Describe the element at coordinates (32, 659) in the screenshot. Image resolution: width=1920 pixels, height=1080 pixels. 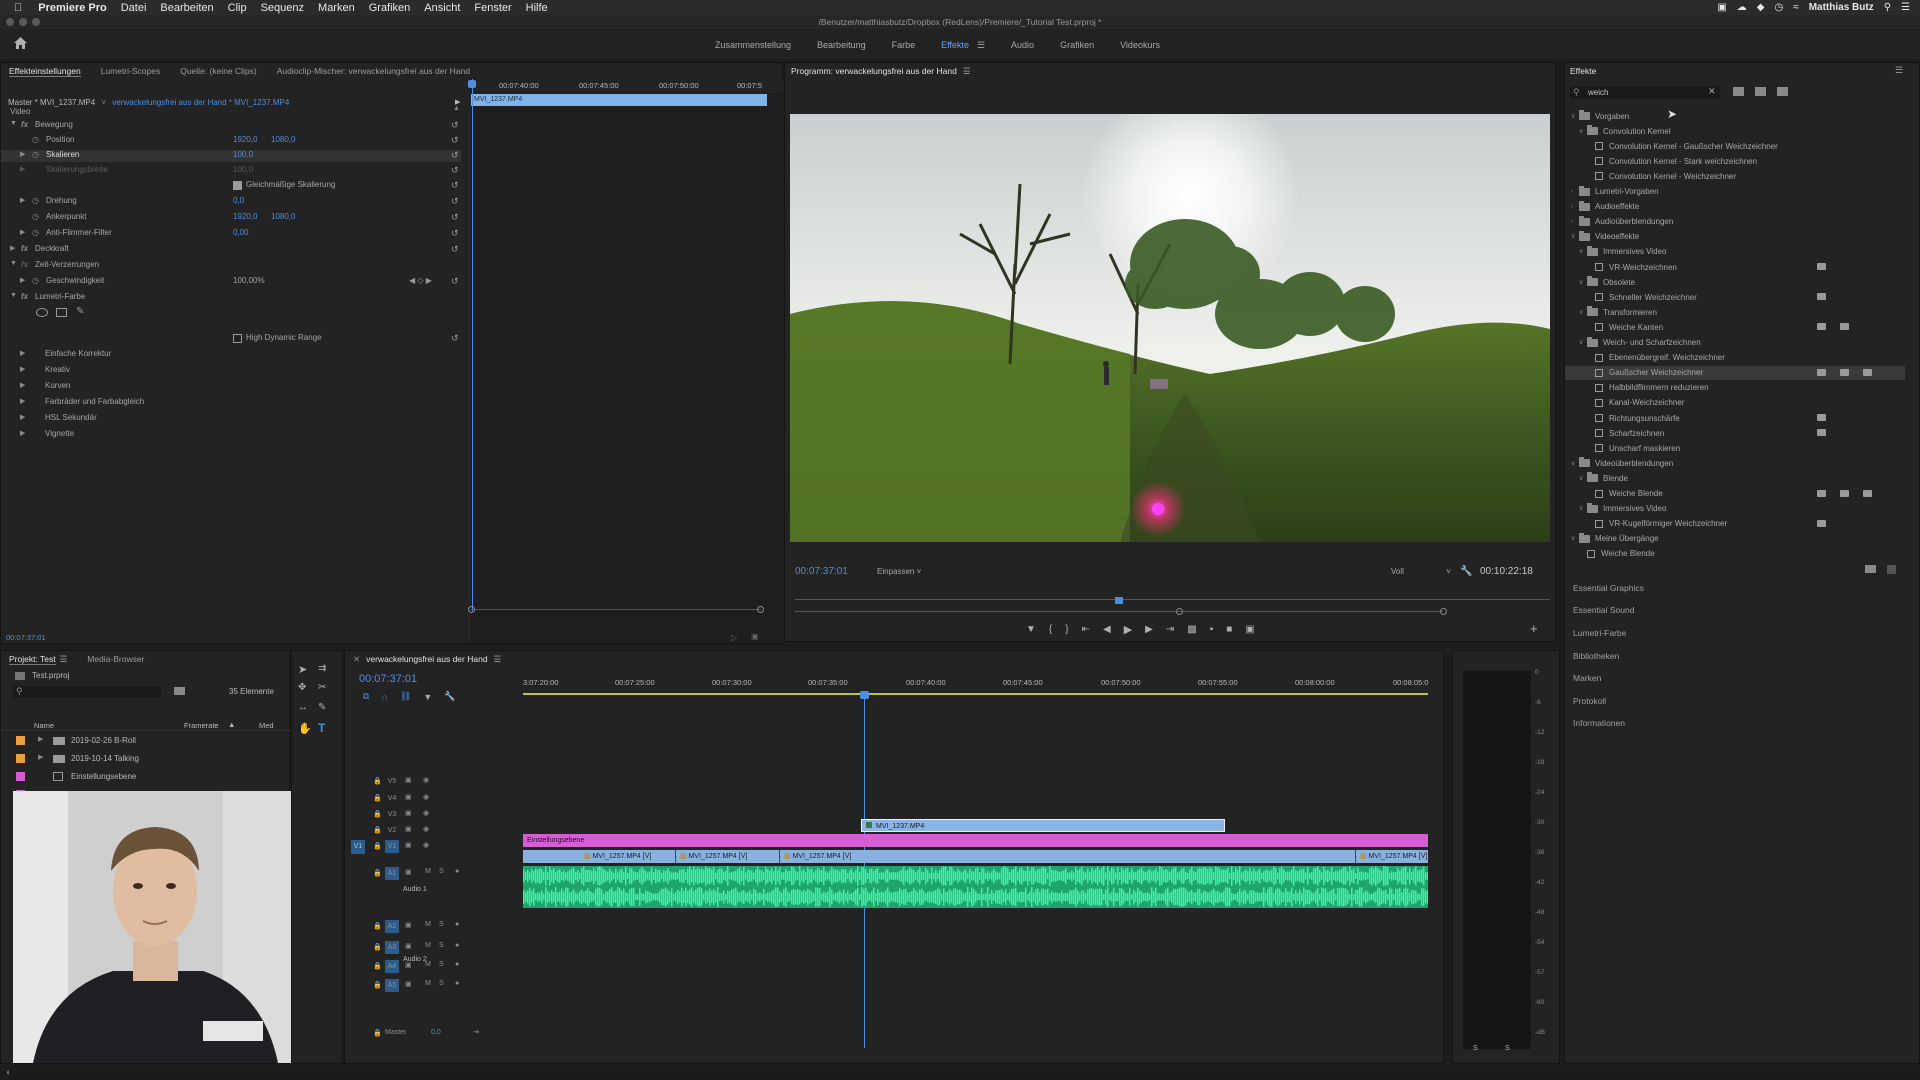
I see `tab-projekt: Projekt: Test` at that location.